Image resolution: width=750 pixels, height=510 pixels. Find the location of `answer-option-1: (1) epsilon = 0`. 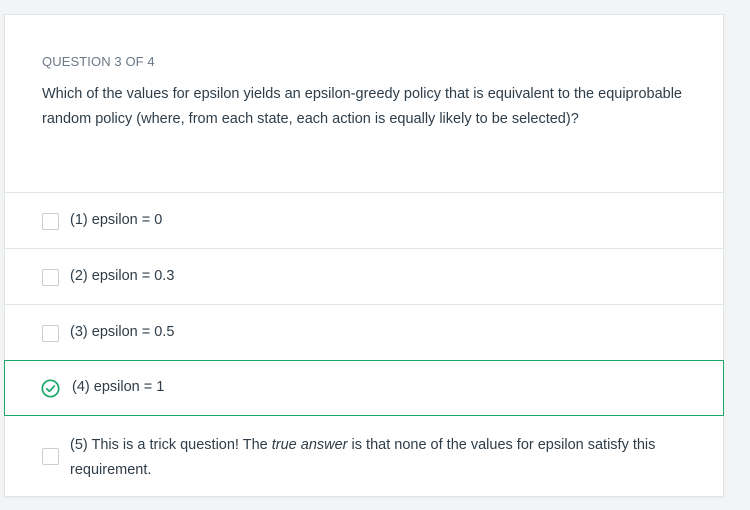

answer-option-1: (1) epsilon = 0 is located at coordinates (364, 220).